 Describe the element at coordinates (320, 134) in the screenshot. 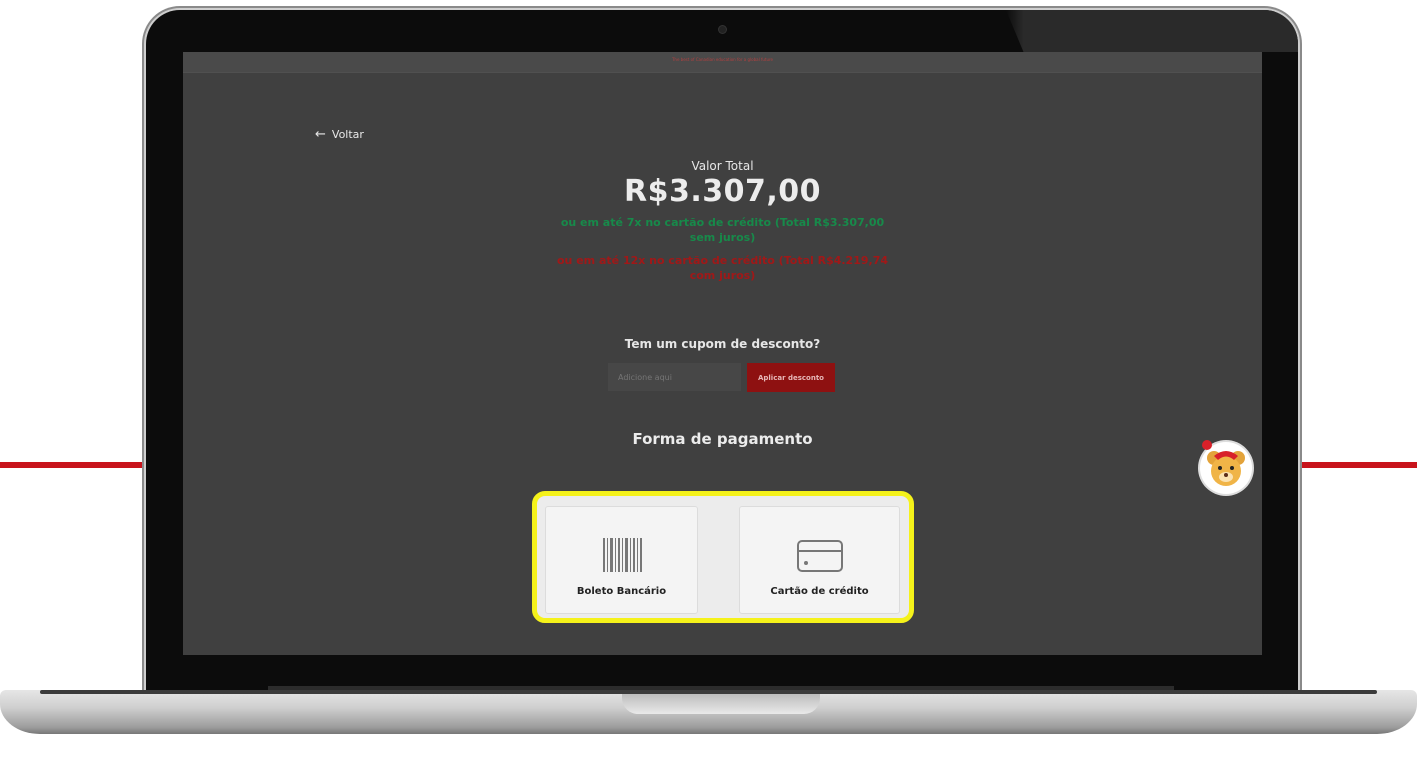

I see `arrow-left-icon: ←` at that location.